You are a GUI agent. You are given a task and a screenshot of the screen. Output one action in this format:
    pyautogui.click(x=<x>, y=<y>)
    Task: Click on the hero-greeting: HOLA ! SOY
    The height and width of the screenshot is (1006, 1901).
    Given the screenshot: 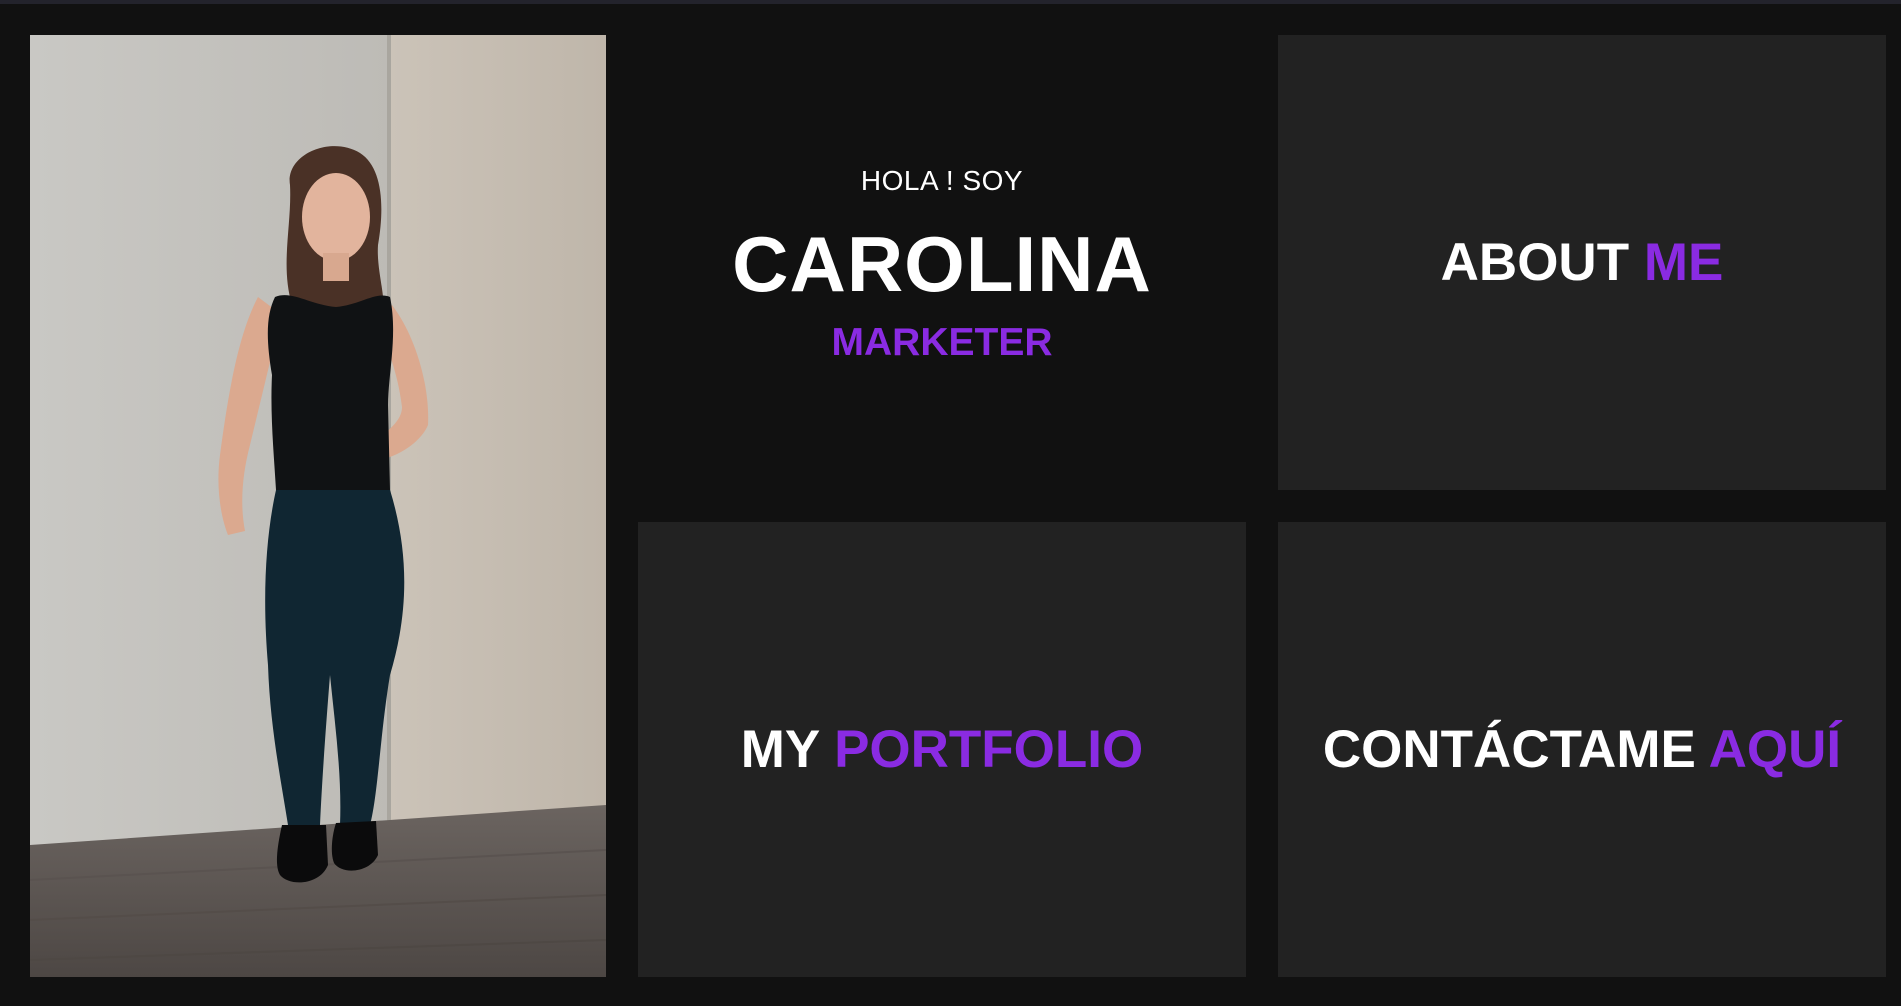 What is the action you would take?
    pyautogui.click(x=942, y=180)
    